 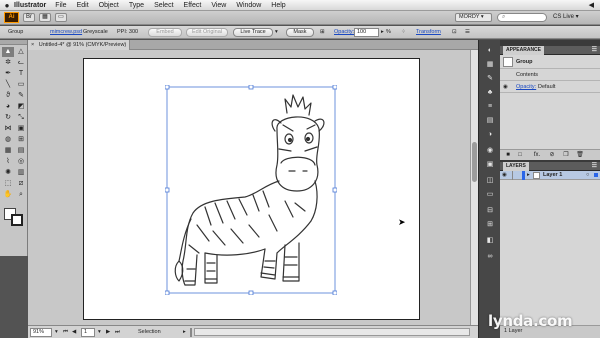 What do you see at coordinates (8, 129) in the screenshot?
I see `width-icon: ⋈` at bounding box center [8, 129].